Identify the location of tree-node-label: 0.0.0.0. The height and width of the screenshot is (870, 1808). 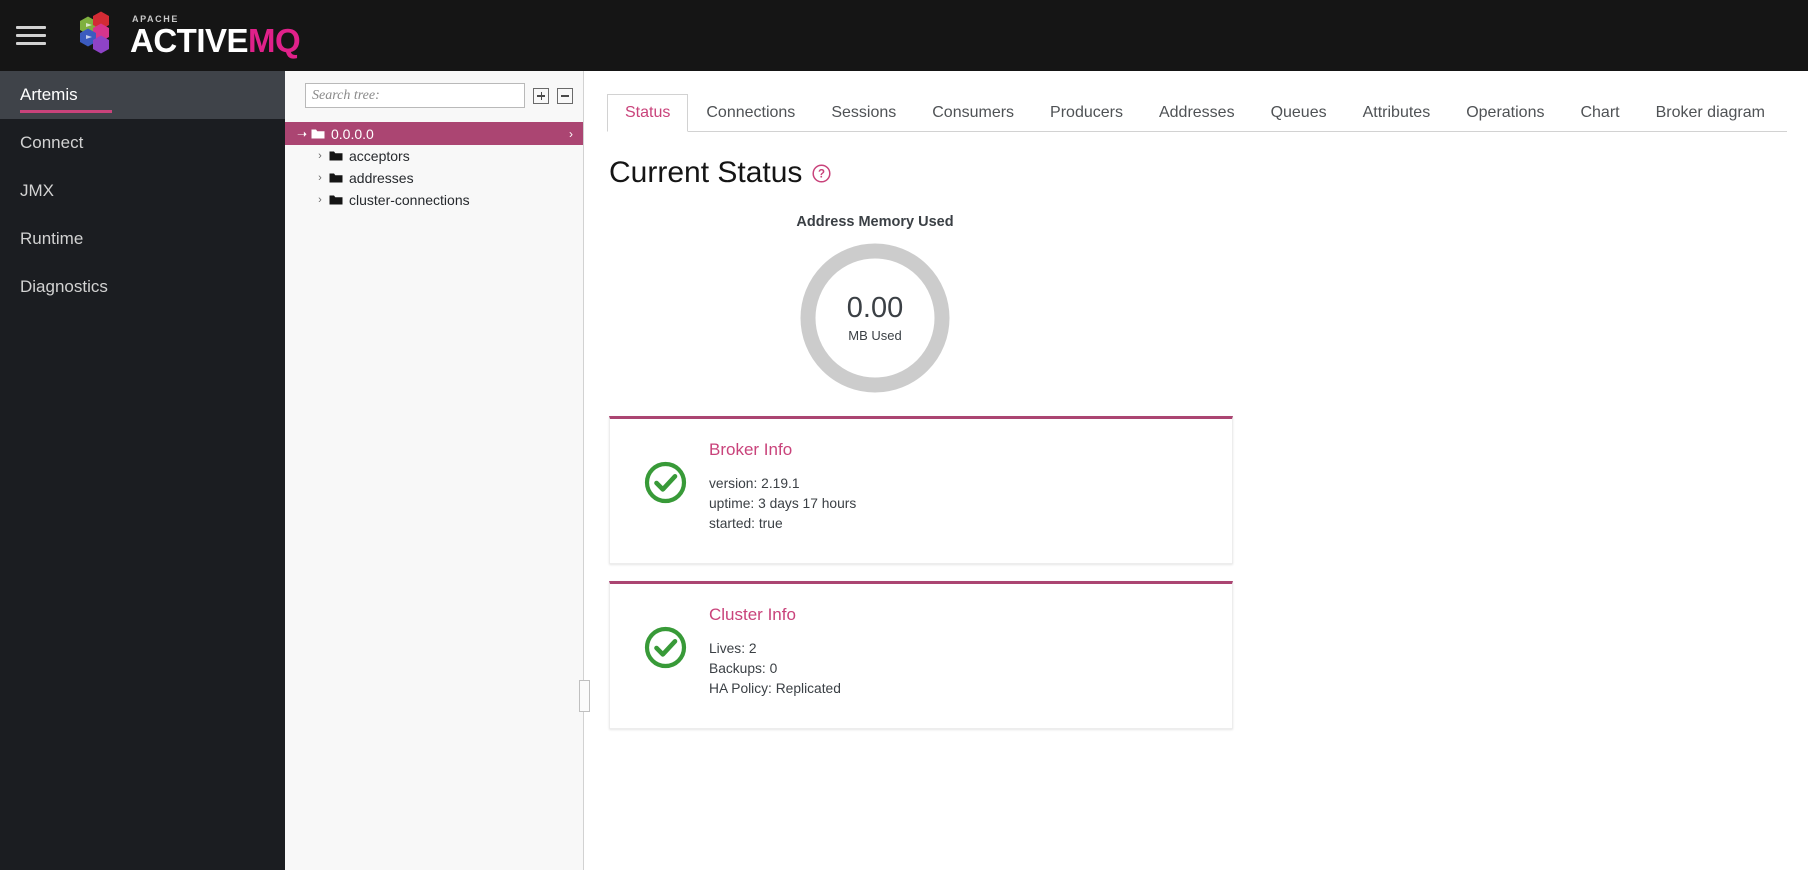
(352, 133).